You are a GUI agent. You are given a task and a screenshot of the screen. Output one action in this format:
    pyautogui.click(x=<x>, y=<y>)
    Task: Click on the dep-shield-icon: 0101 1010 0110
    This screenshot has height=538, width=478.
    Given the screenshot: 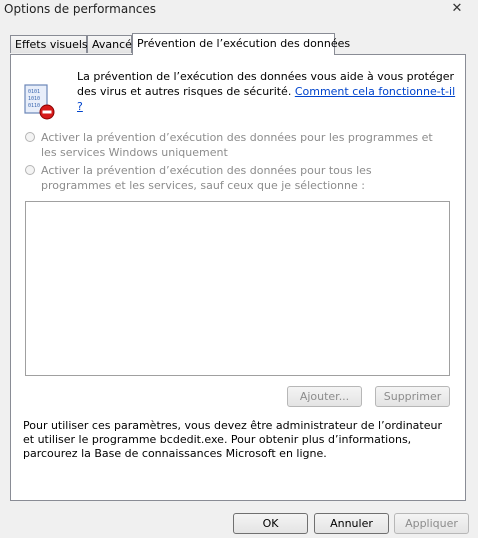 What is the action you would take?
    pyautogui.click(x=39, y=102)
    